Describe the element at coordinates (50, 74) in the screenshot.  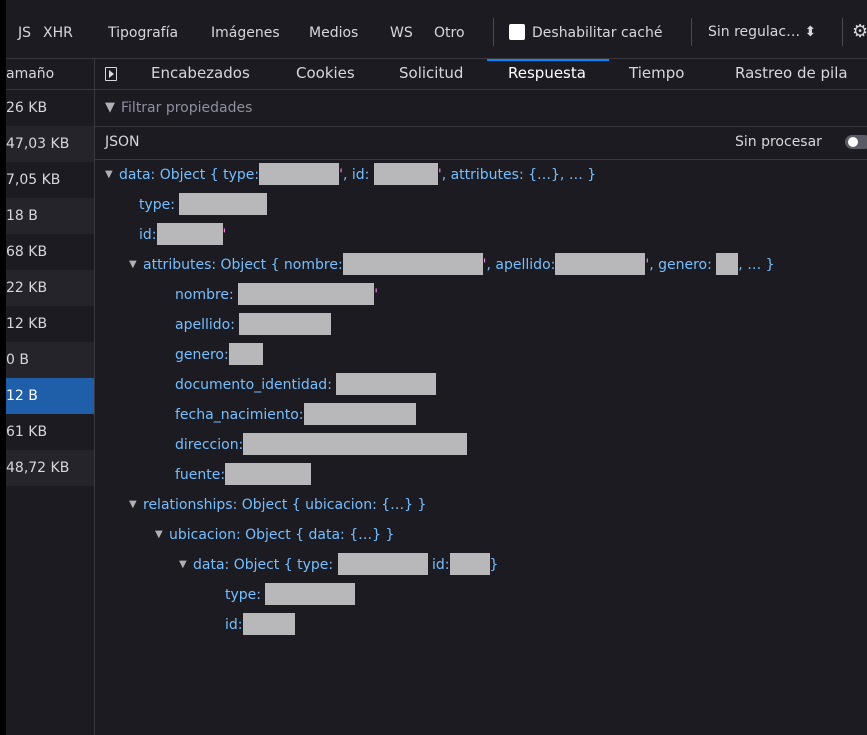
I see `size-column-header: amaño` at that location.